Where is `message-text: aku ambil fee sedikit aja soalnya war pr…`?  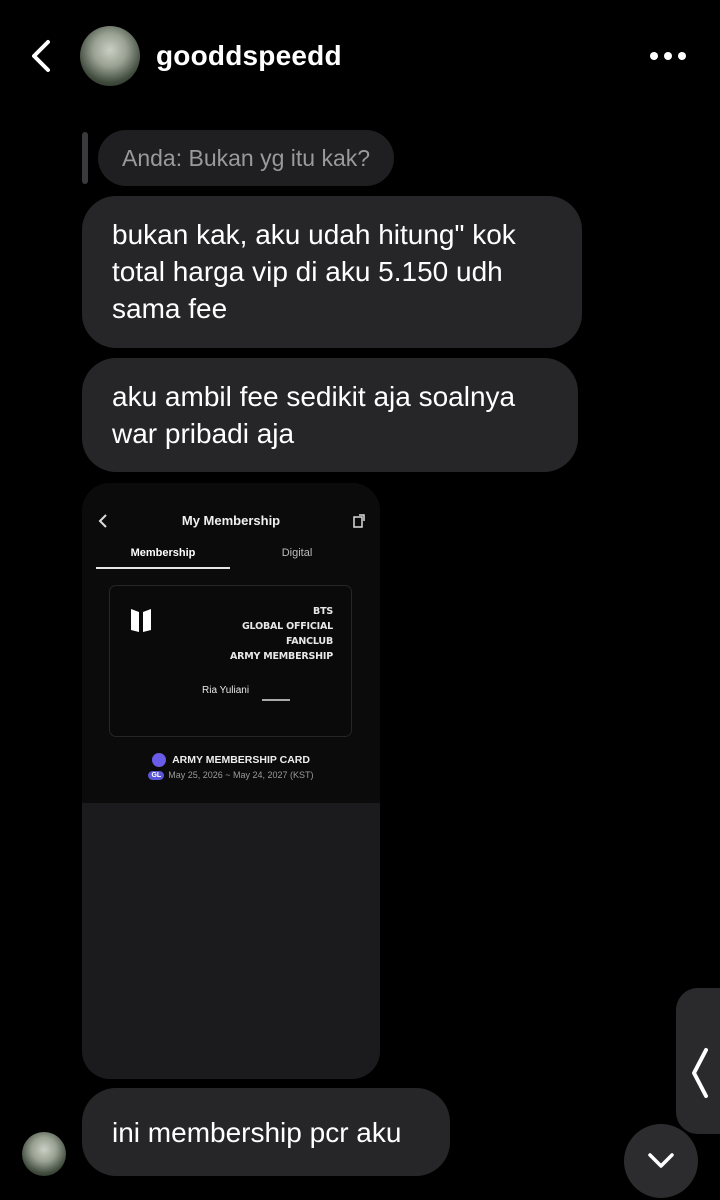
message-text: aku ambil fee sedikit aja soalnya war pr… is located at coordinates (314, 415).